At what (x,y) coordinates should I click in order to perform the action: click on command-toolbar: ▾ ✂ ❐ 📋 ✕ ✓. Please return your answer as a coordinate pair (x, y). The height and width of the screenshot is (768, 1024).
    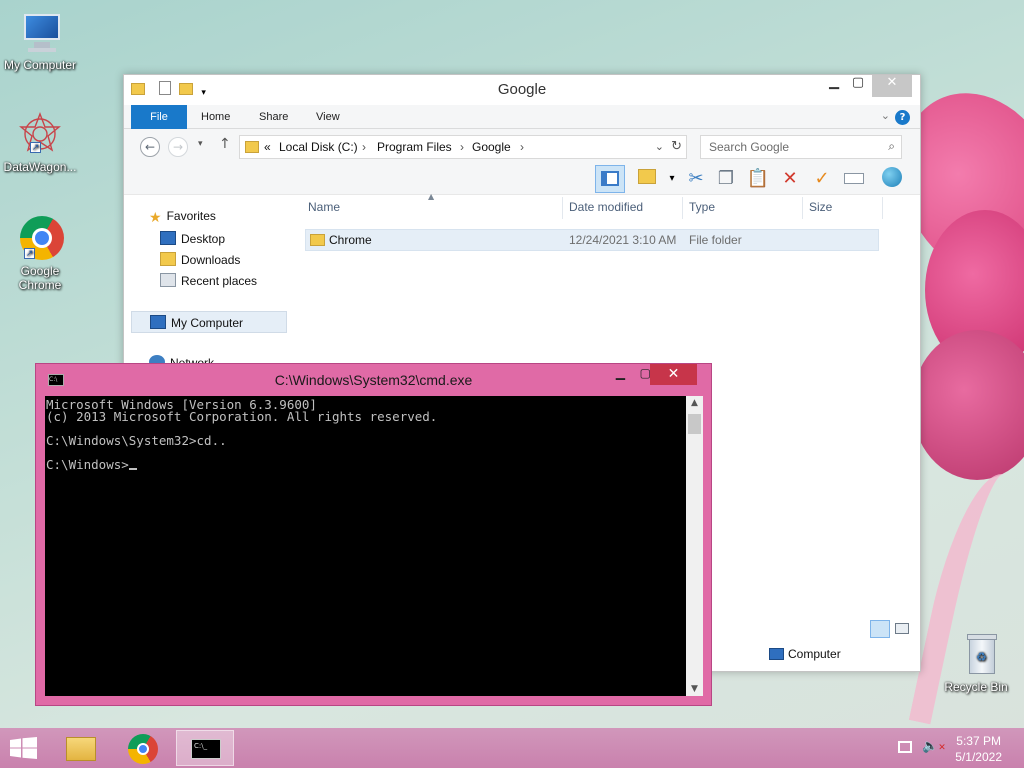
    Looking at the image, I should click on (522, 179).